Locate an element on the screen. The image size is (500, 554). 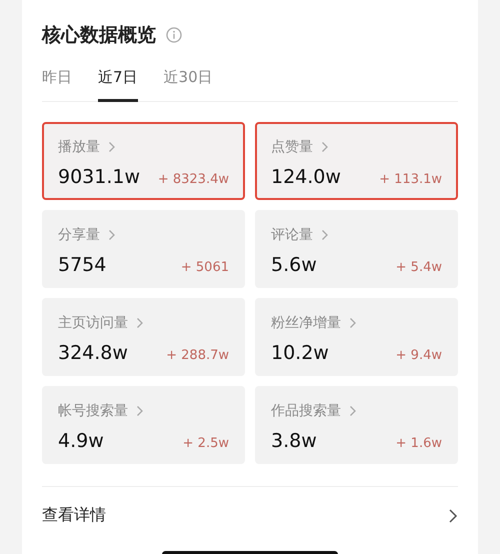
metric-change: + 113.1w is located at coordinates (410, 179).